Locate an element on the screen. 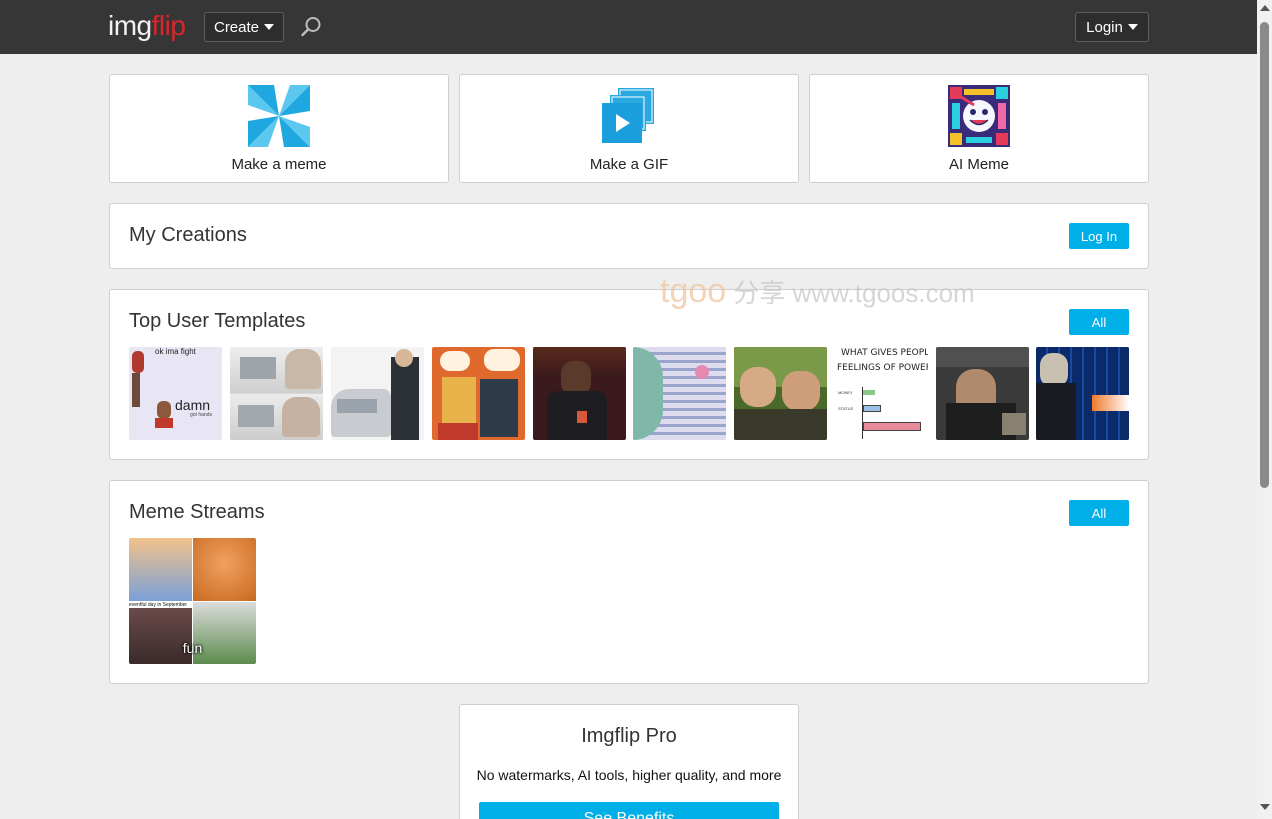 The width and height of the screenshot is (1272, 819). gif-stack-icon is located at coordinates (628, 115).